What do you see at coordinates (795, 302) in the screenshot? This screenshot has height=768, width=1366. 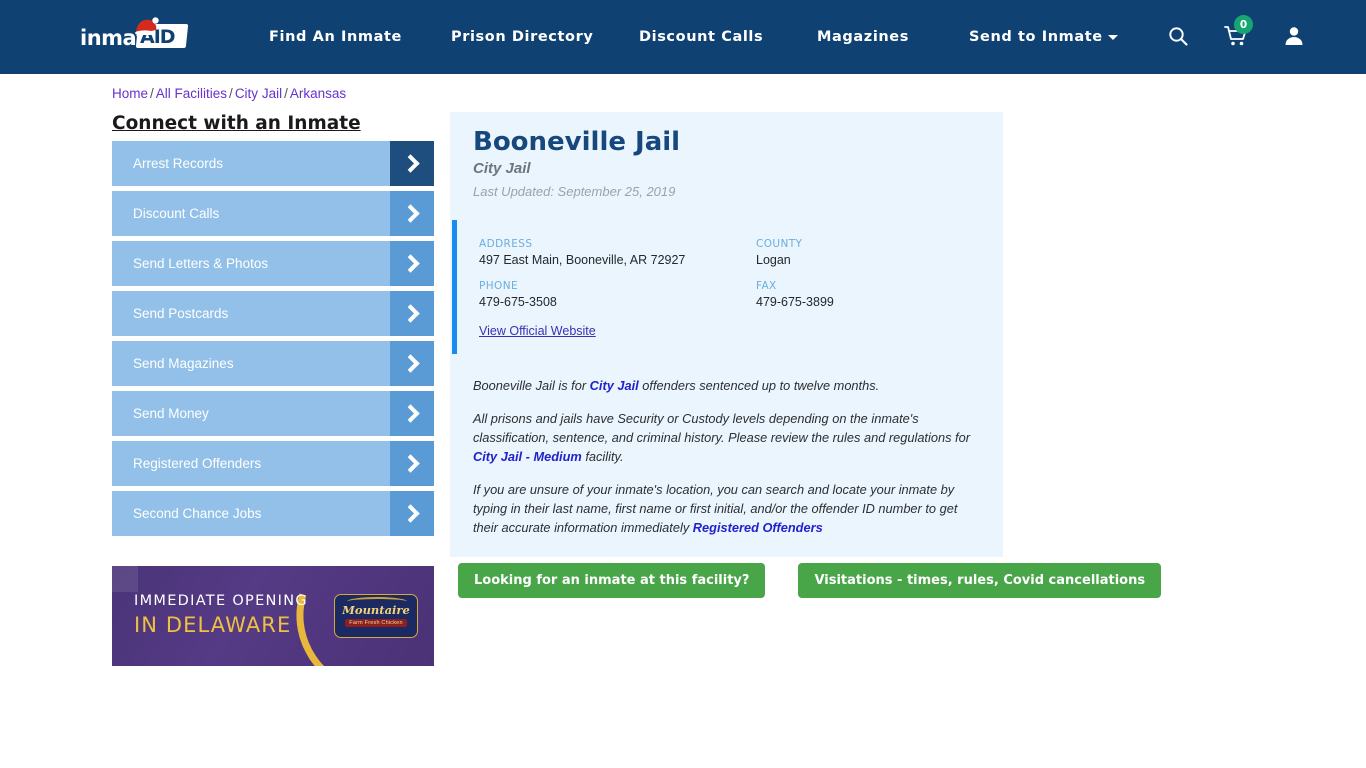 I see `field-value: 479-675-3899` at bounding box center [795, 302].